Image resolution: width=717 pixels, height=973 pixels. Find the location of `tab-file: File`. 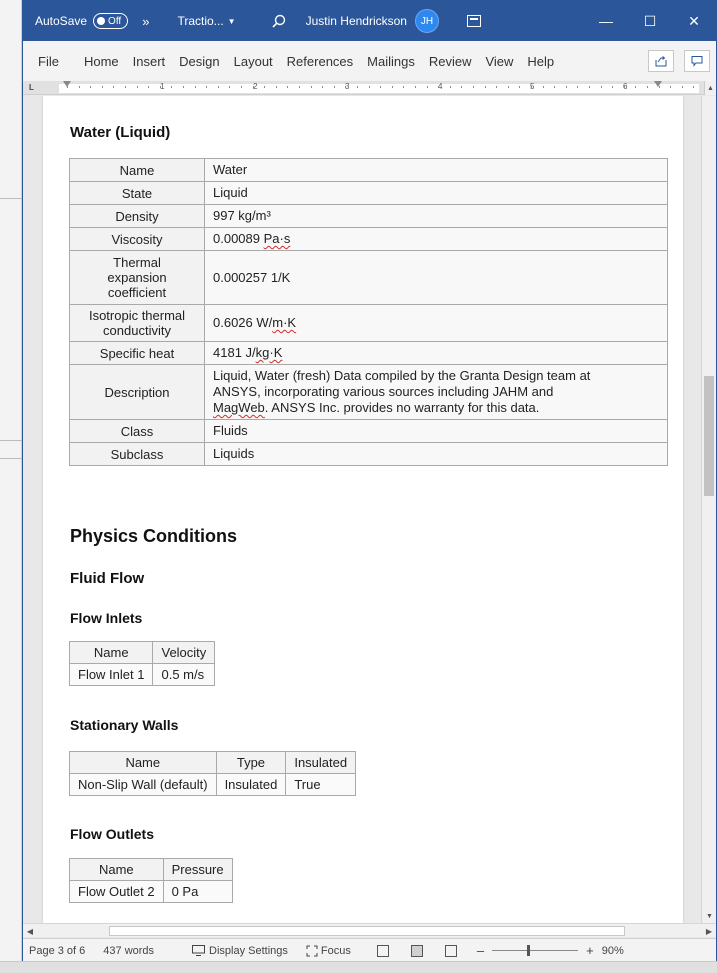

tab-file: File is located at coordinates (54, 61).